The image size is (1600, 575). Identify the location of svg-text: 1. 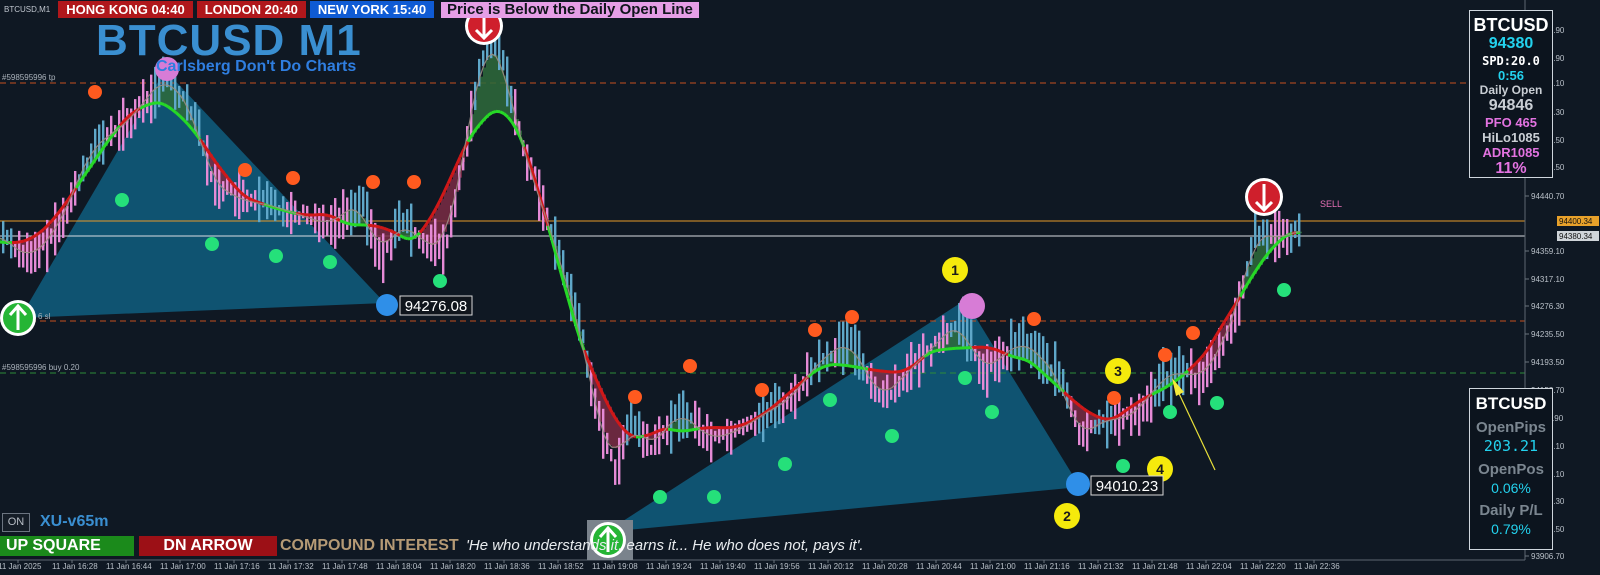
(955, 270).